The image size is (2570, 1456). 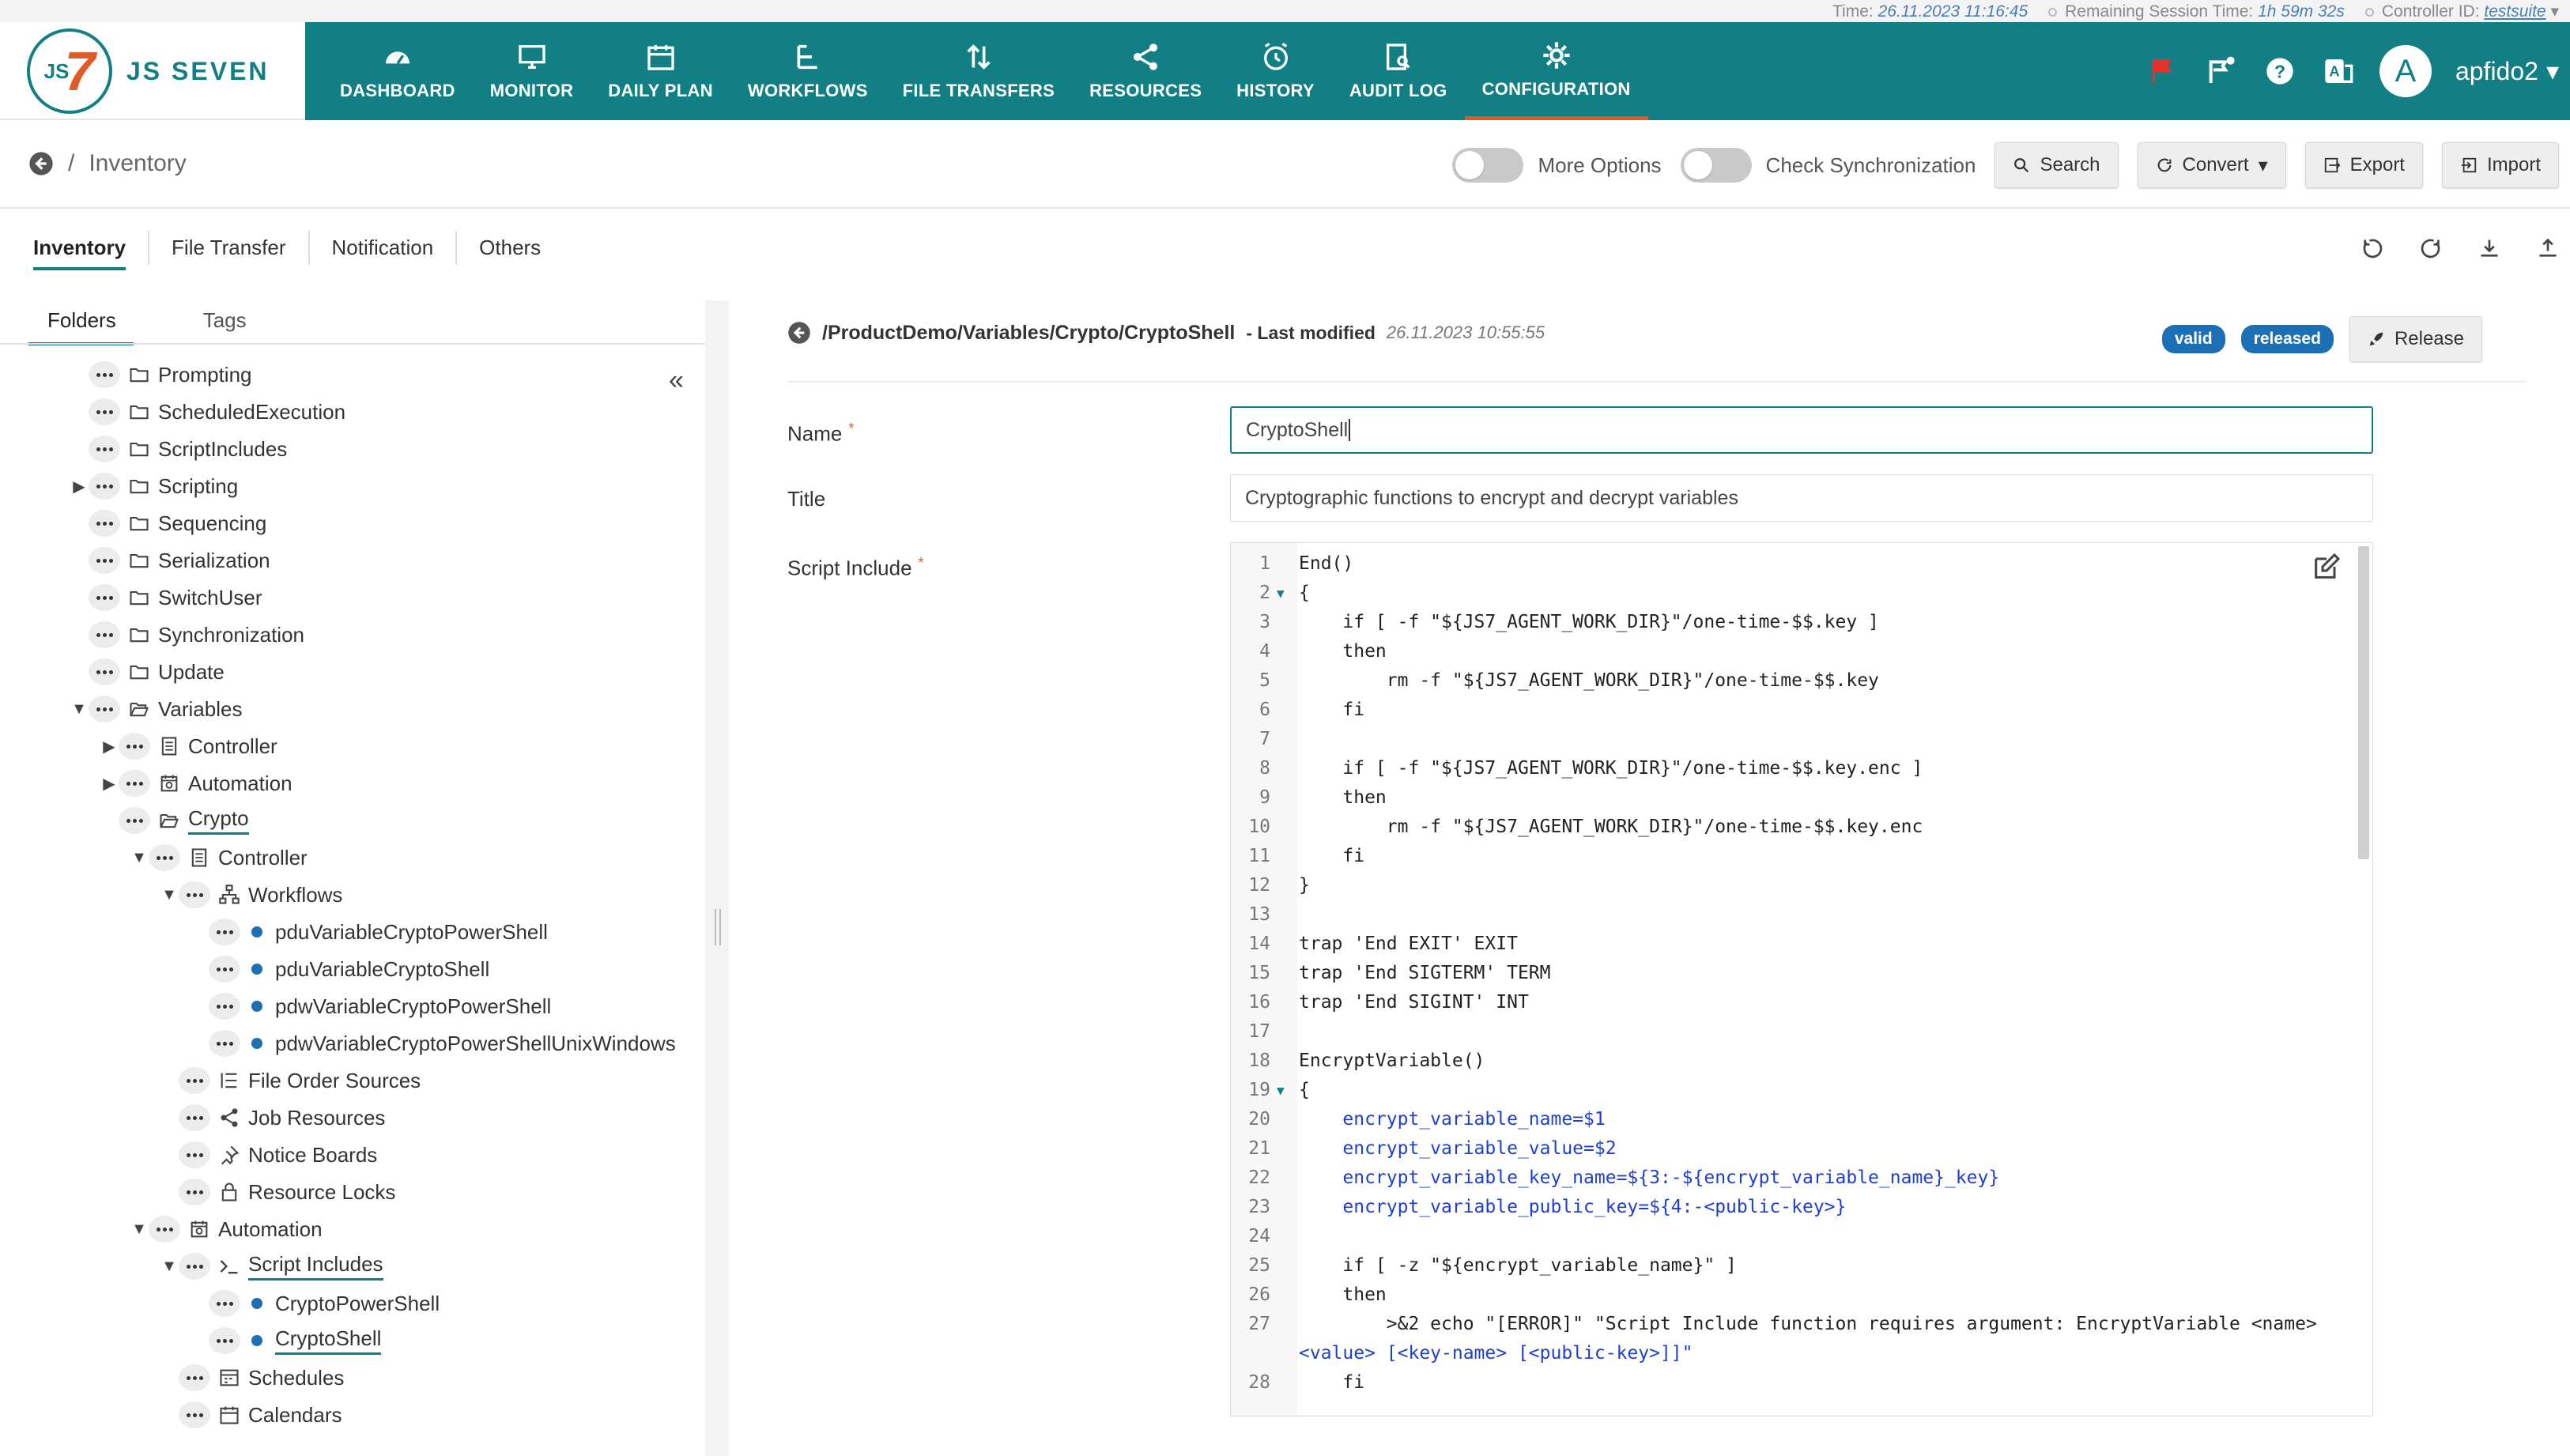 I want to click on nav-monitor: MONITOR, so click(x=532, y=71).